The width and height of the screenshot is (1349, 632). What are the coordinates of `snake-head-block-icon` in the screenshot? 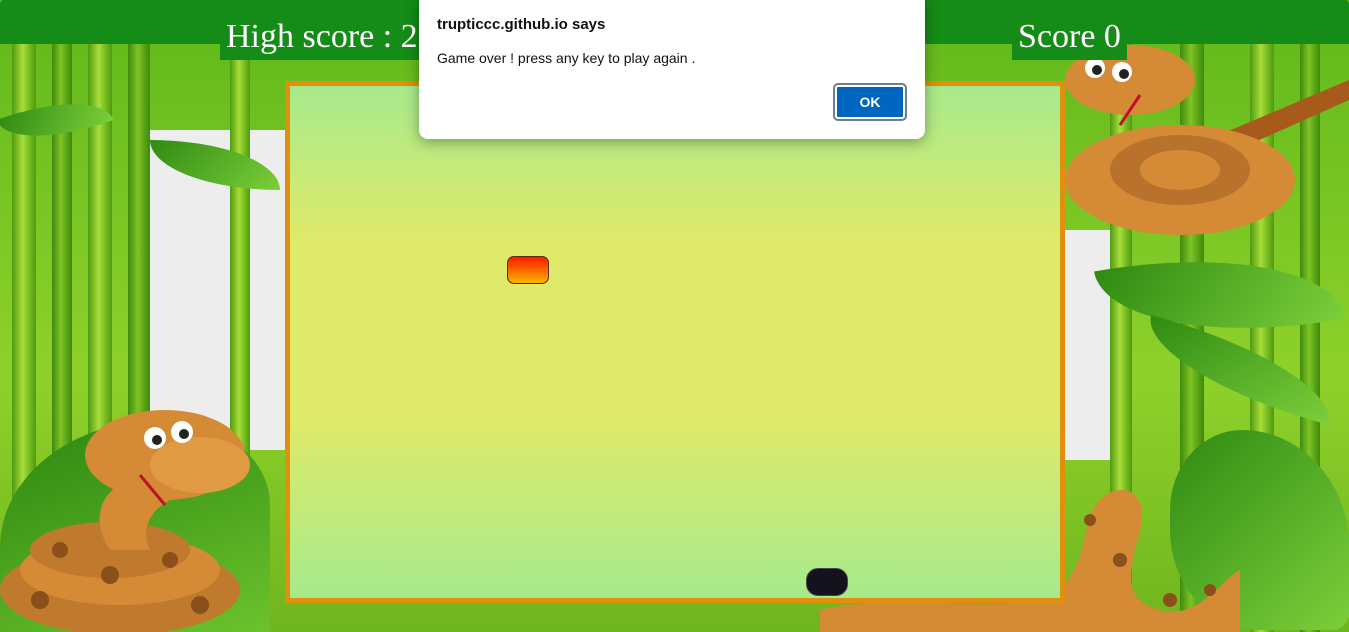 It's located at (827, 582).